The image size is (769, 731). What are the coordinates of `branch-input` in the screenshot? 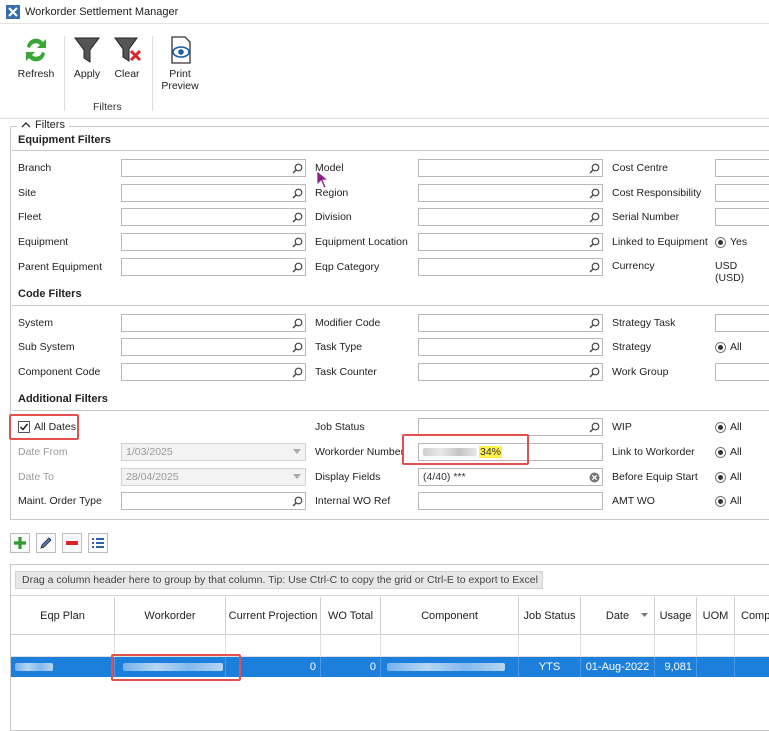 It's located at (213, 168).